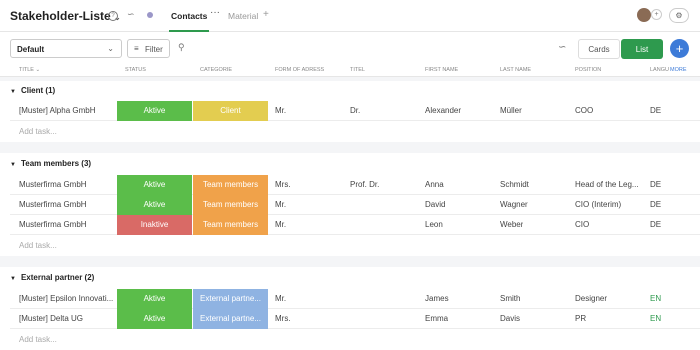 The width and height of the screenshot is (700, 350). What do you see at coordinates (29, 70) in the screenshot?
I see `column-header-title: Title ⌄` at bounding box center [29, 70].